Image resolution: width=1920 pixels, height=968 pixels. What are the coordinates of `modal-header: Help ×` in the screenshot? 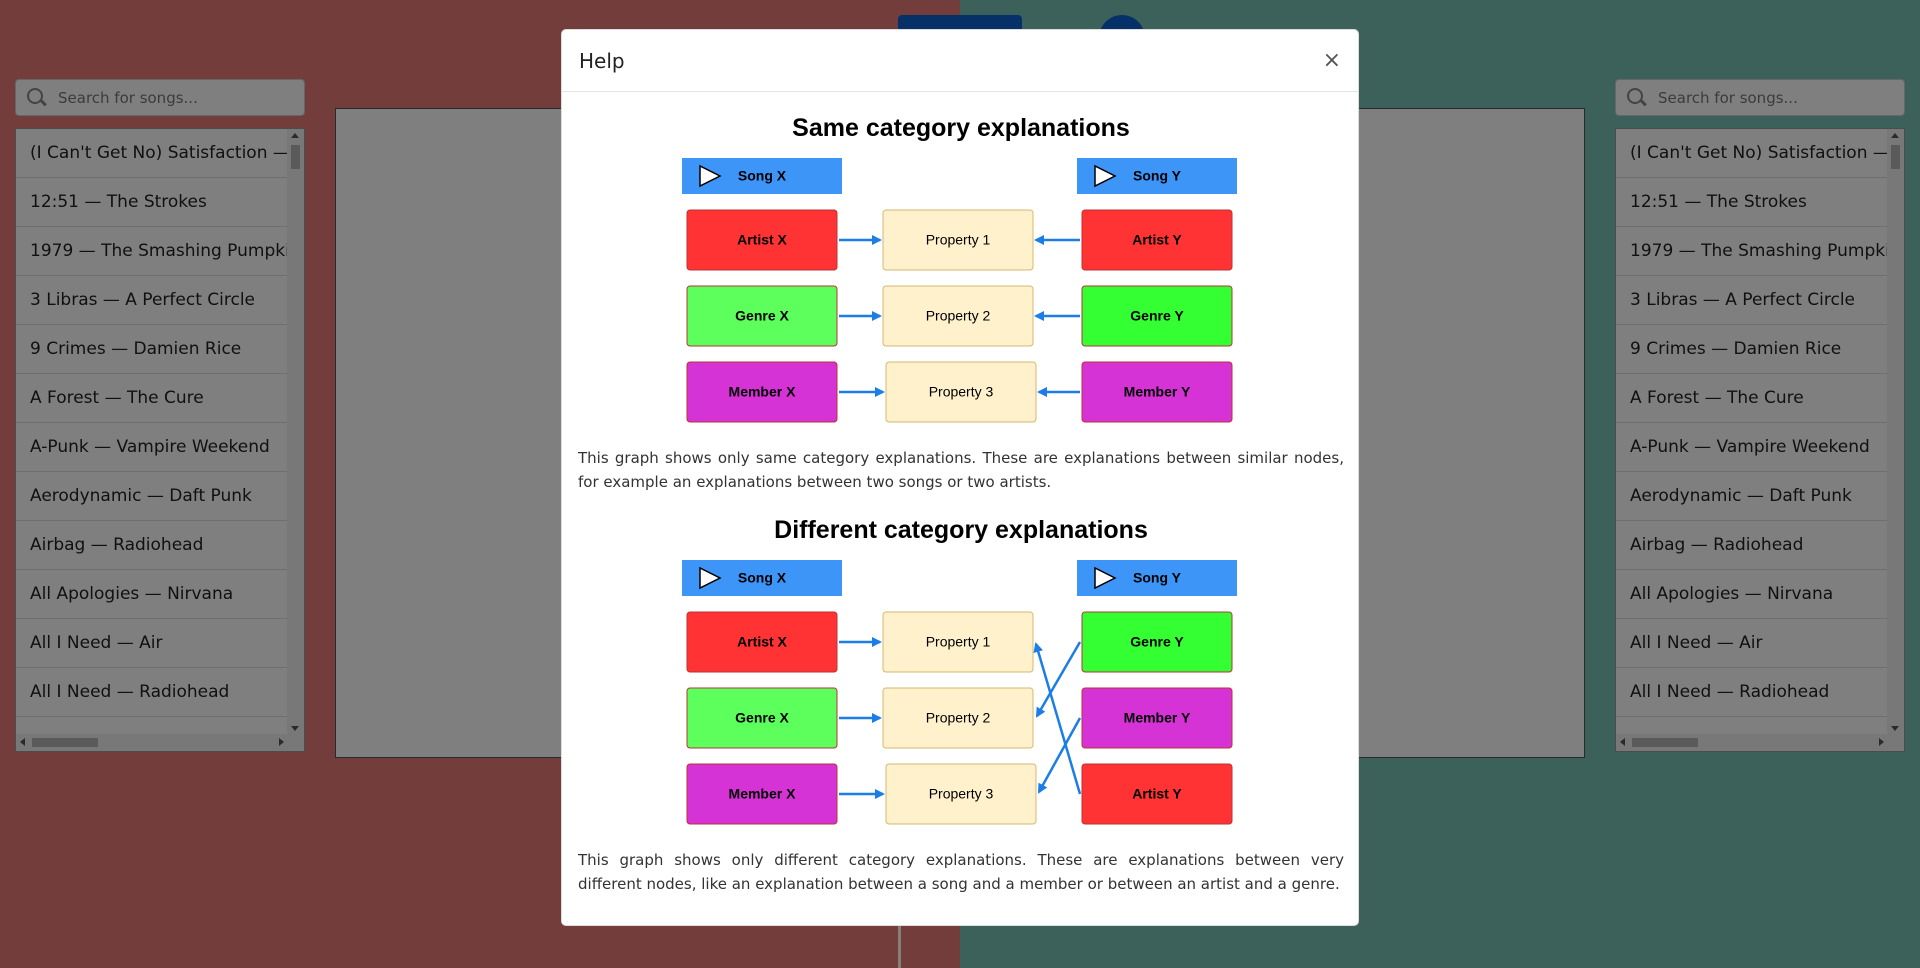 It's located at (960, 61).